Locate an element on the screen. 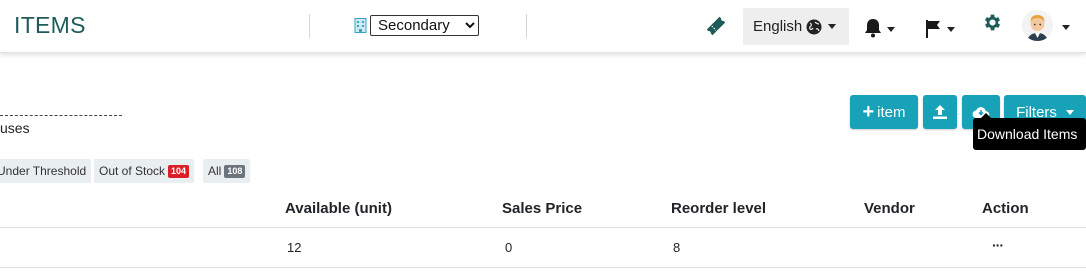 Image resolution: width=1086 pixels, height=274 pixels. language-dropdown: English is located at coordinates (796, 26).